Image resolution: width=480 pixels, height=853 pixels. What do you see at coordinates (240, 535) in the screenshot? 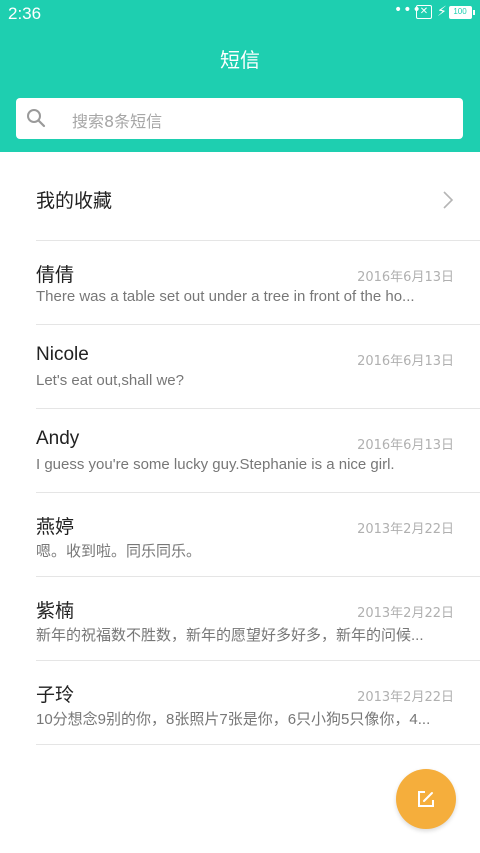
I see `conversation-row: 燕婷 2013年2月22日 嗯。收到啦。同乐同乐。` at bounding box center [240, 535].